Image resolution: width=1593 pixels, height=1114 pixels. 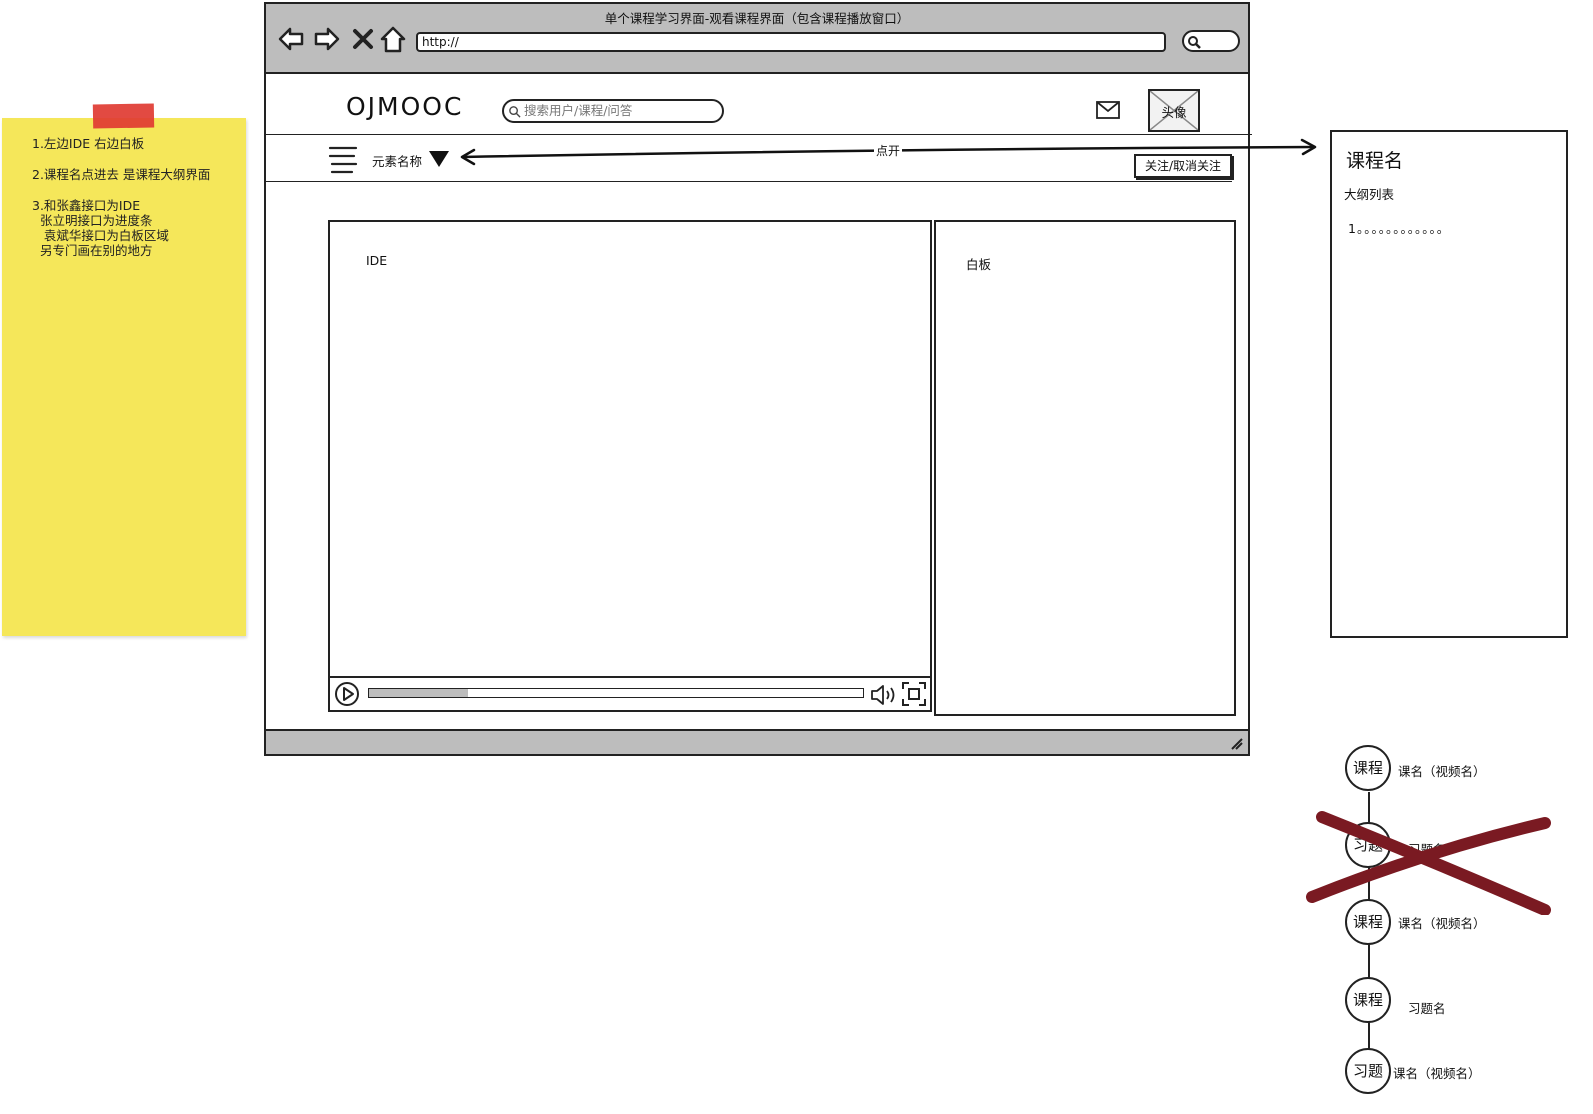 What do you see at coordinates (397, 160) in the screenshot?
I see `element-name-label: 元素名称` at bounding box center [397, 160].